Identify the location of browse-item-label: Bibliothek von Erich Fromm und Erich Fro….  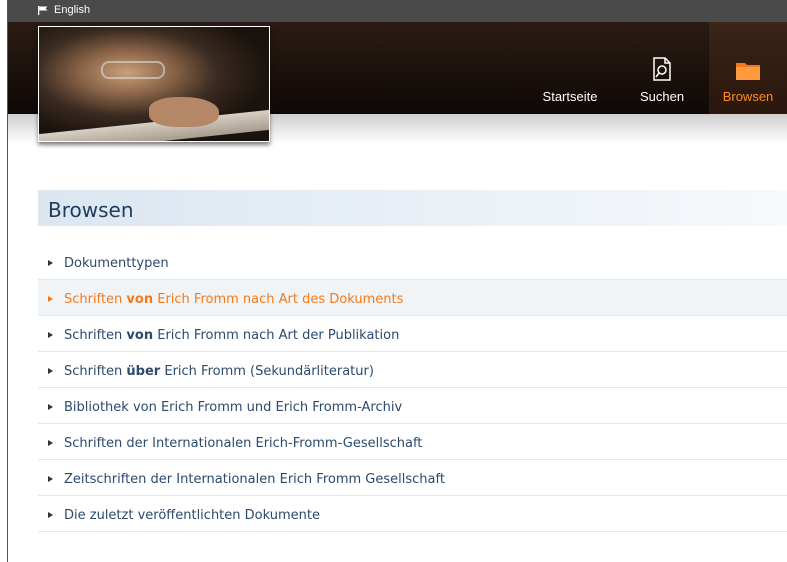
(233, 407).